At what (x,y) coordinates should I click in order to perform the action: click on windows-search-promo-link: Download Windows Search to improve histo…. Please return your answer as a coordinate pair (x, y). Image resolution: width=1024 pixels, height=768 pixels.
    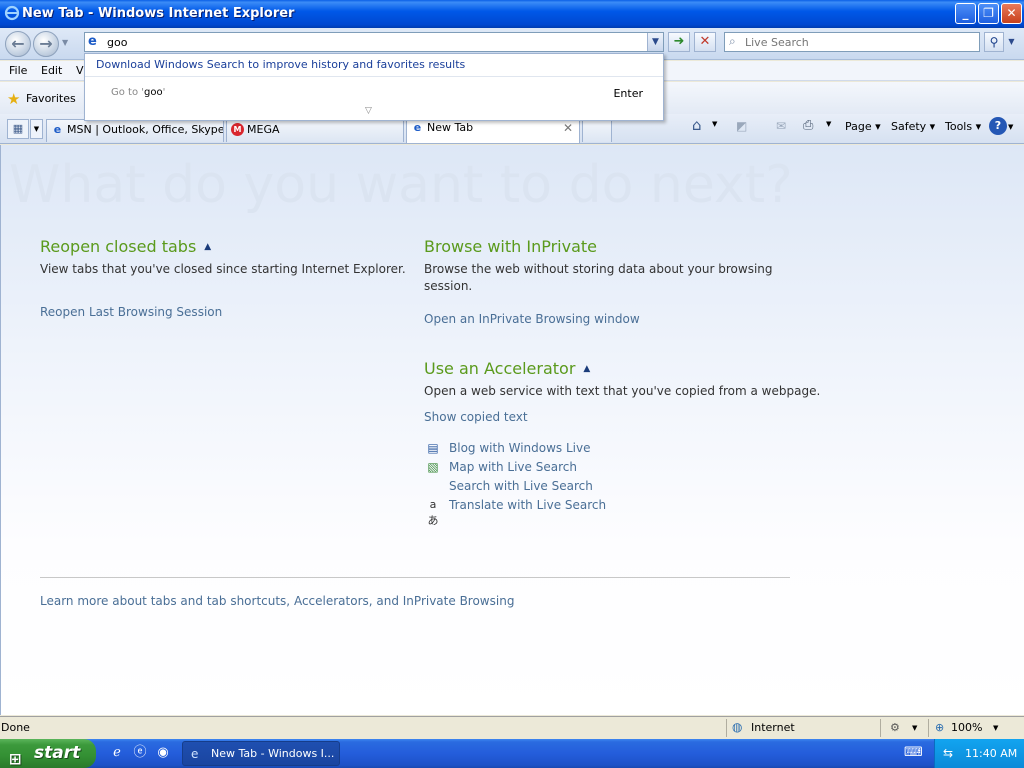
    Looking at the image, I should click on (280, 64).